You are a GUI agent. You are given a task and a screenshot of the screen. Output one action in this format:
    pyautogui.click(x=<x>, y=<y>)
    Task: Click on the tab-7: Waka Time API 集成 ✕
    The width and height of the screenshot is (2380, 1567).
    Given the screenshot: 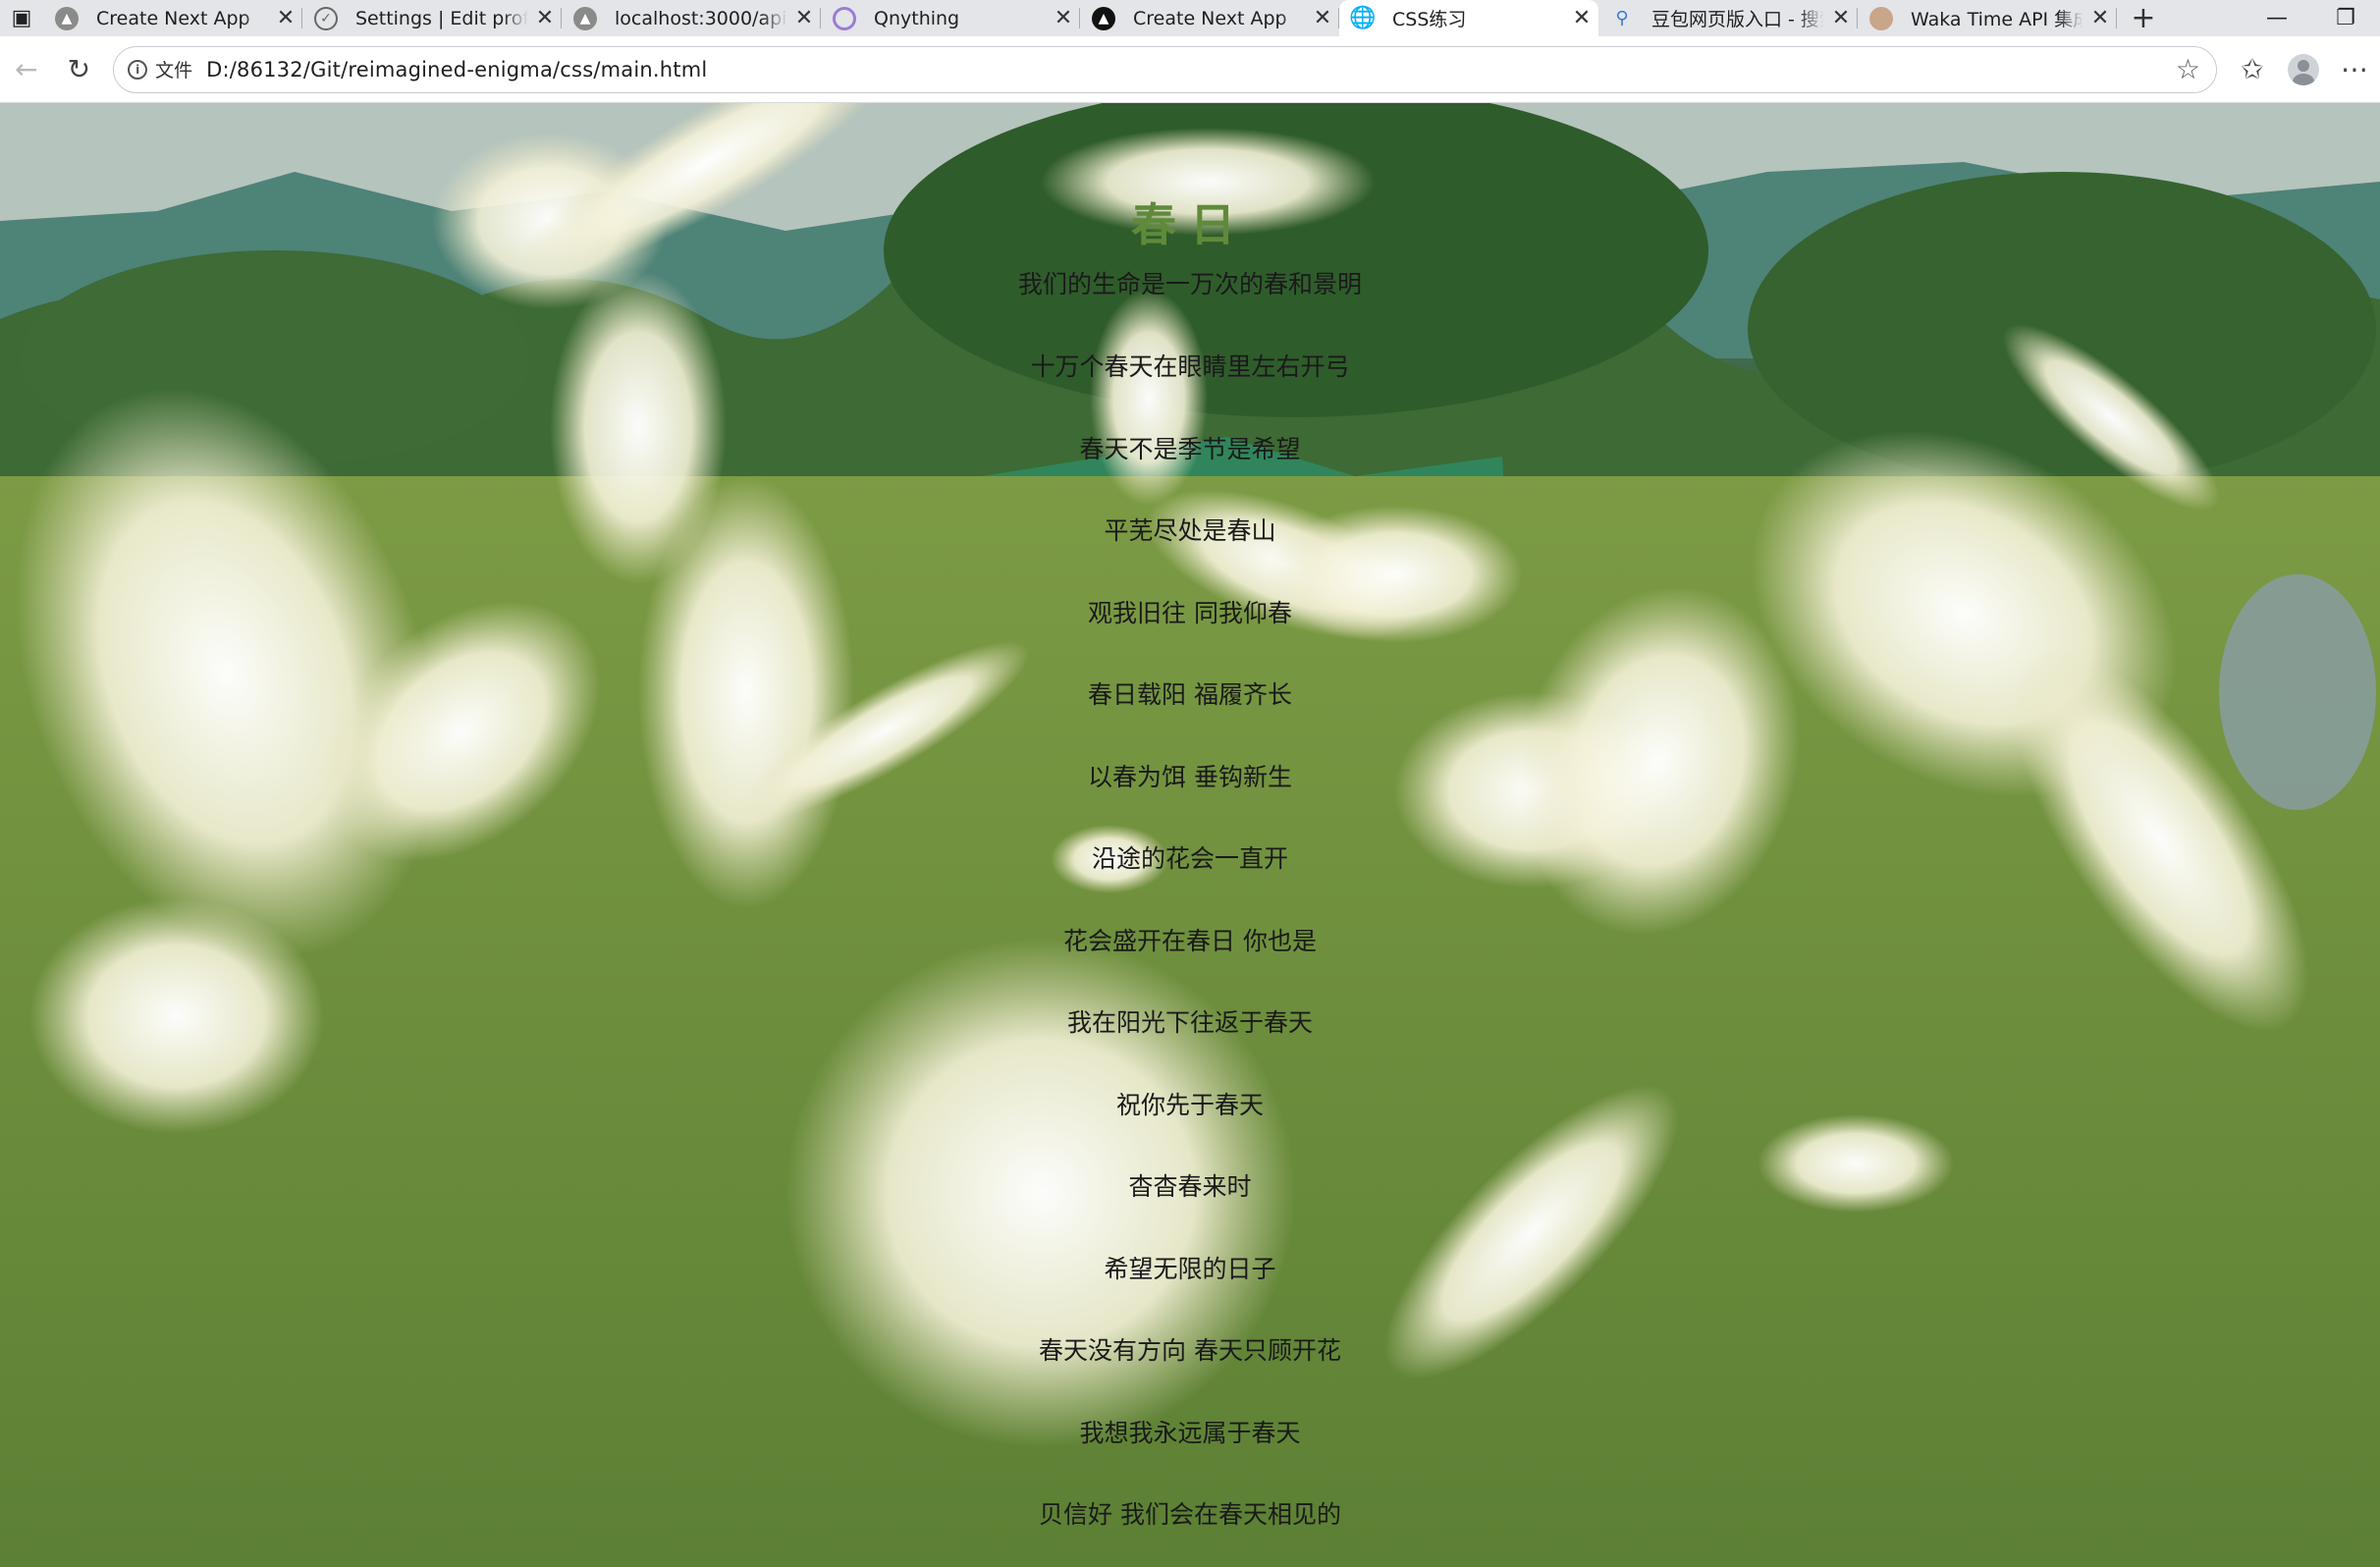 What is the action you would take?
    pyautogui.click(x=1987, y=18)
    